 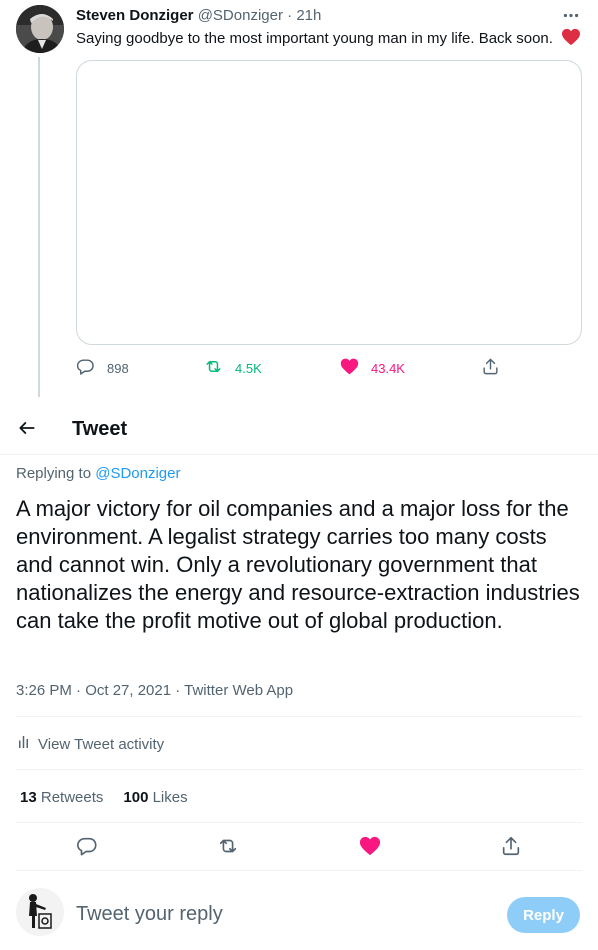 I want to click on bar-chart-icon, so click(x=27, y=744).